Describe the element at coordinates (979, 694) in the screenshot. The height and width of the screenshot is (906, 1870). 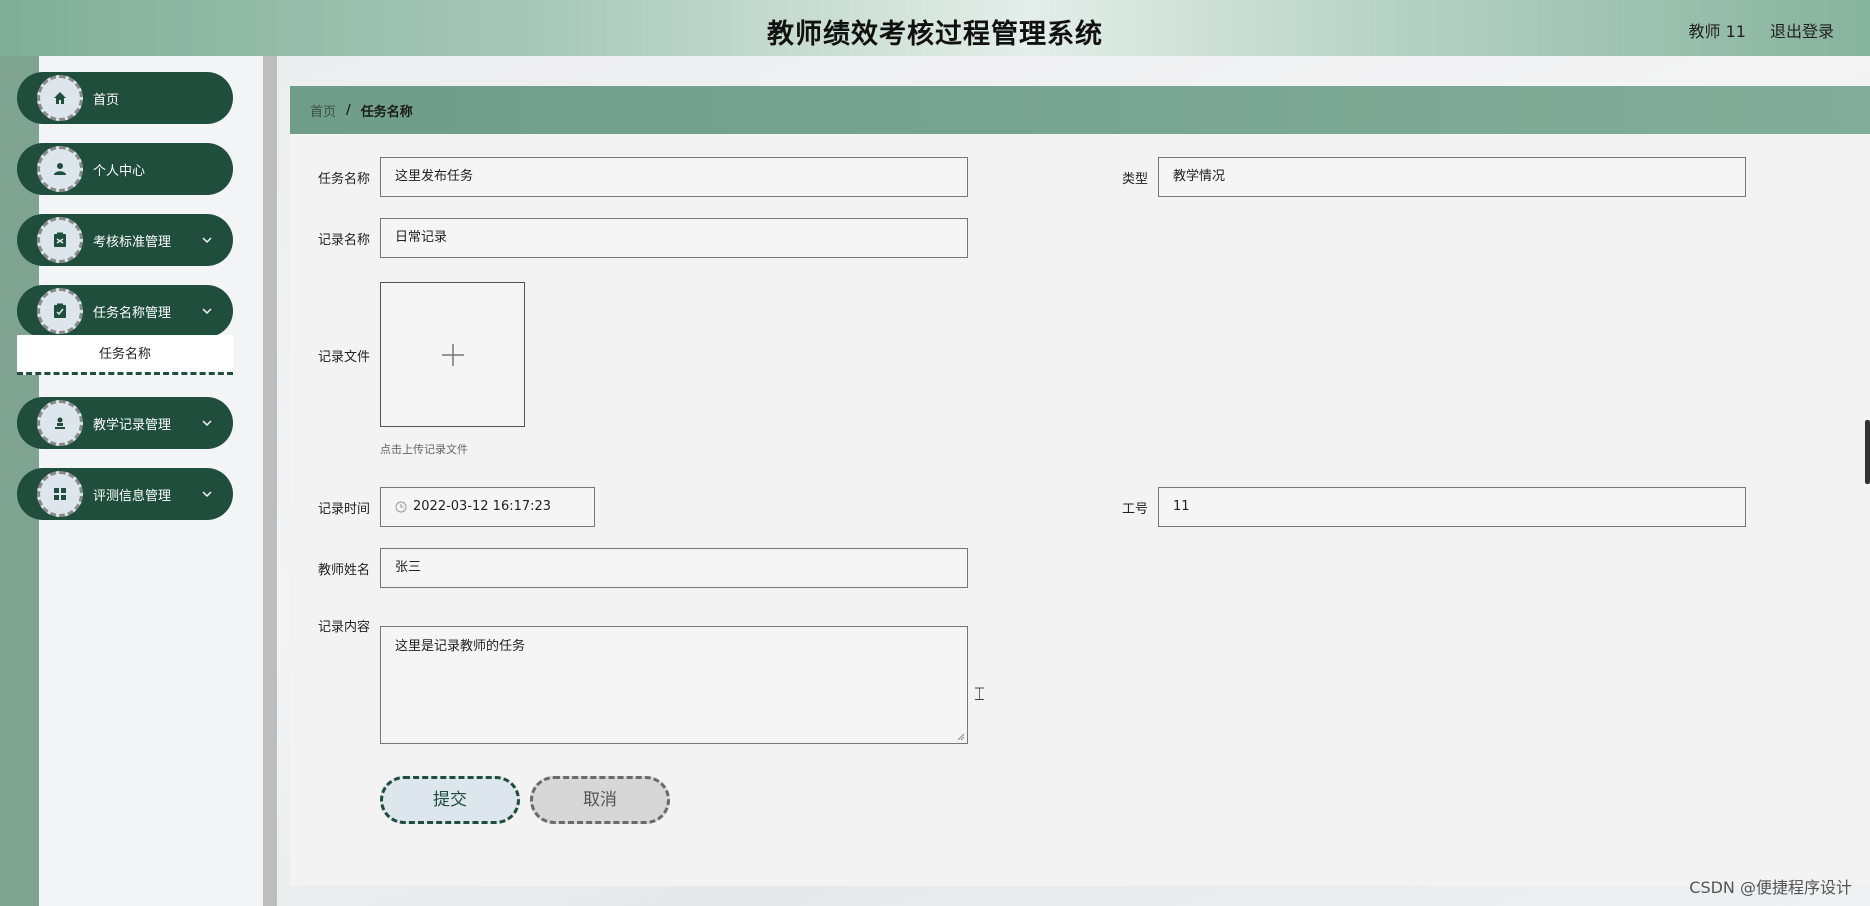
I see `text-cursor-icon: ⌶` at that location.